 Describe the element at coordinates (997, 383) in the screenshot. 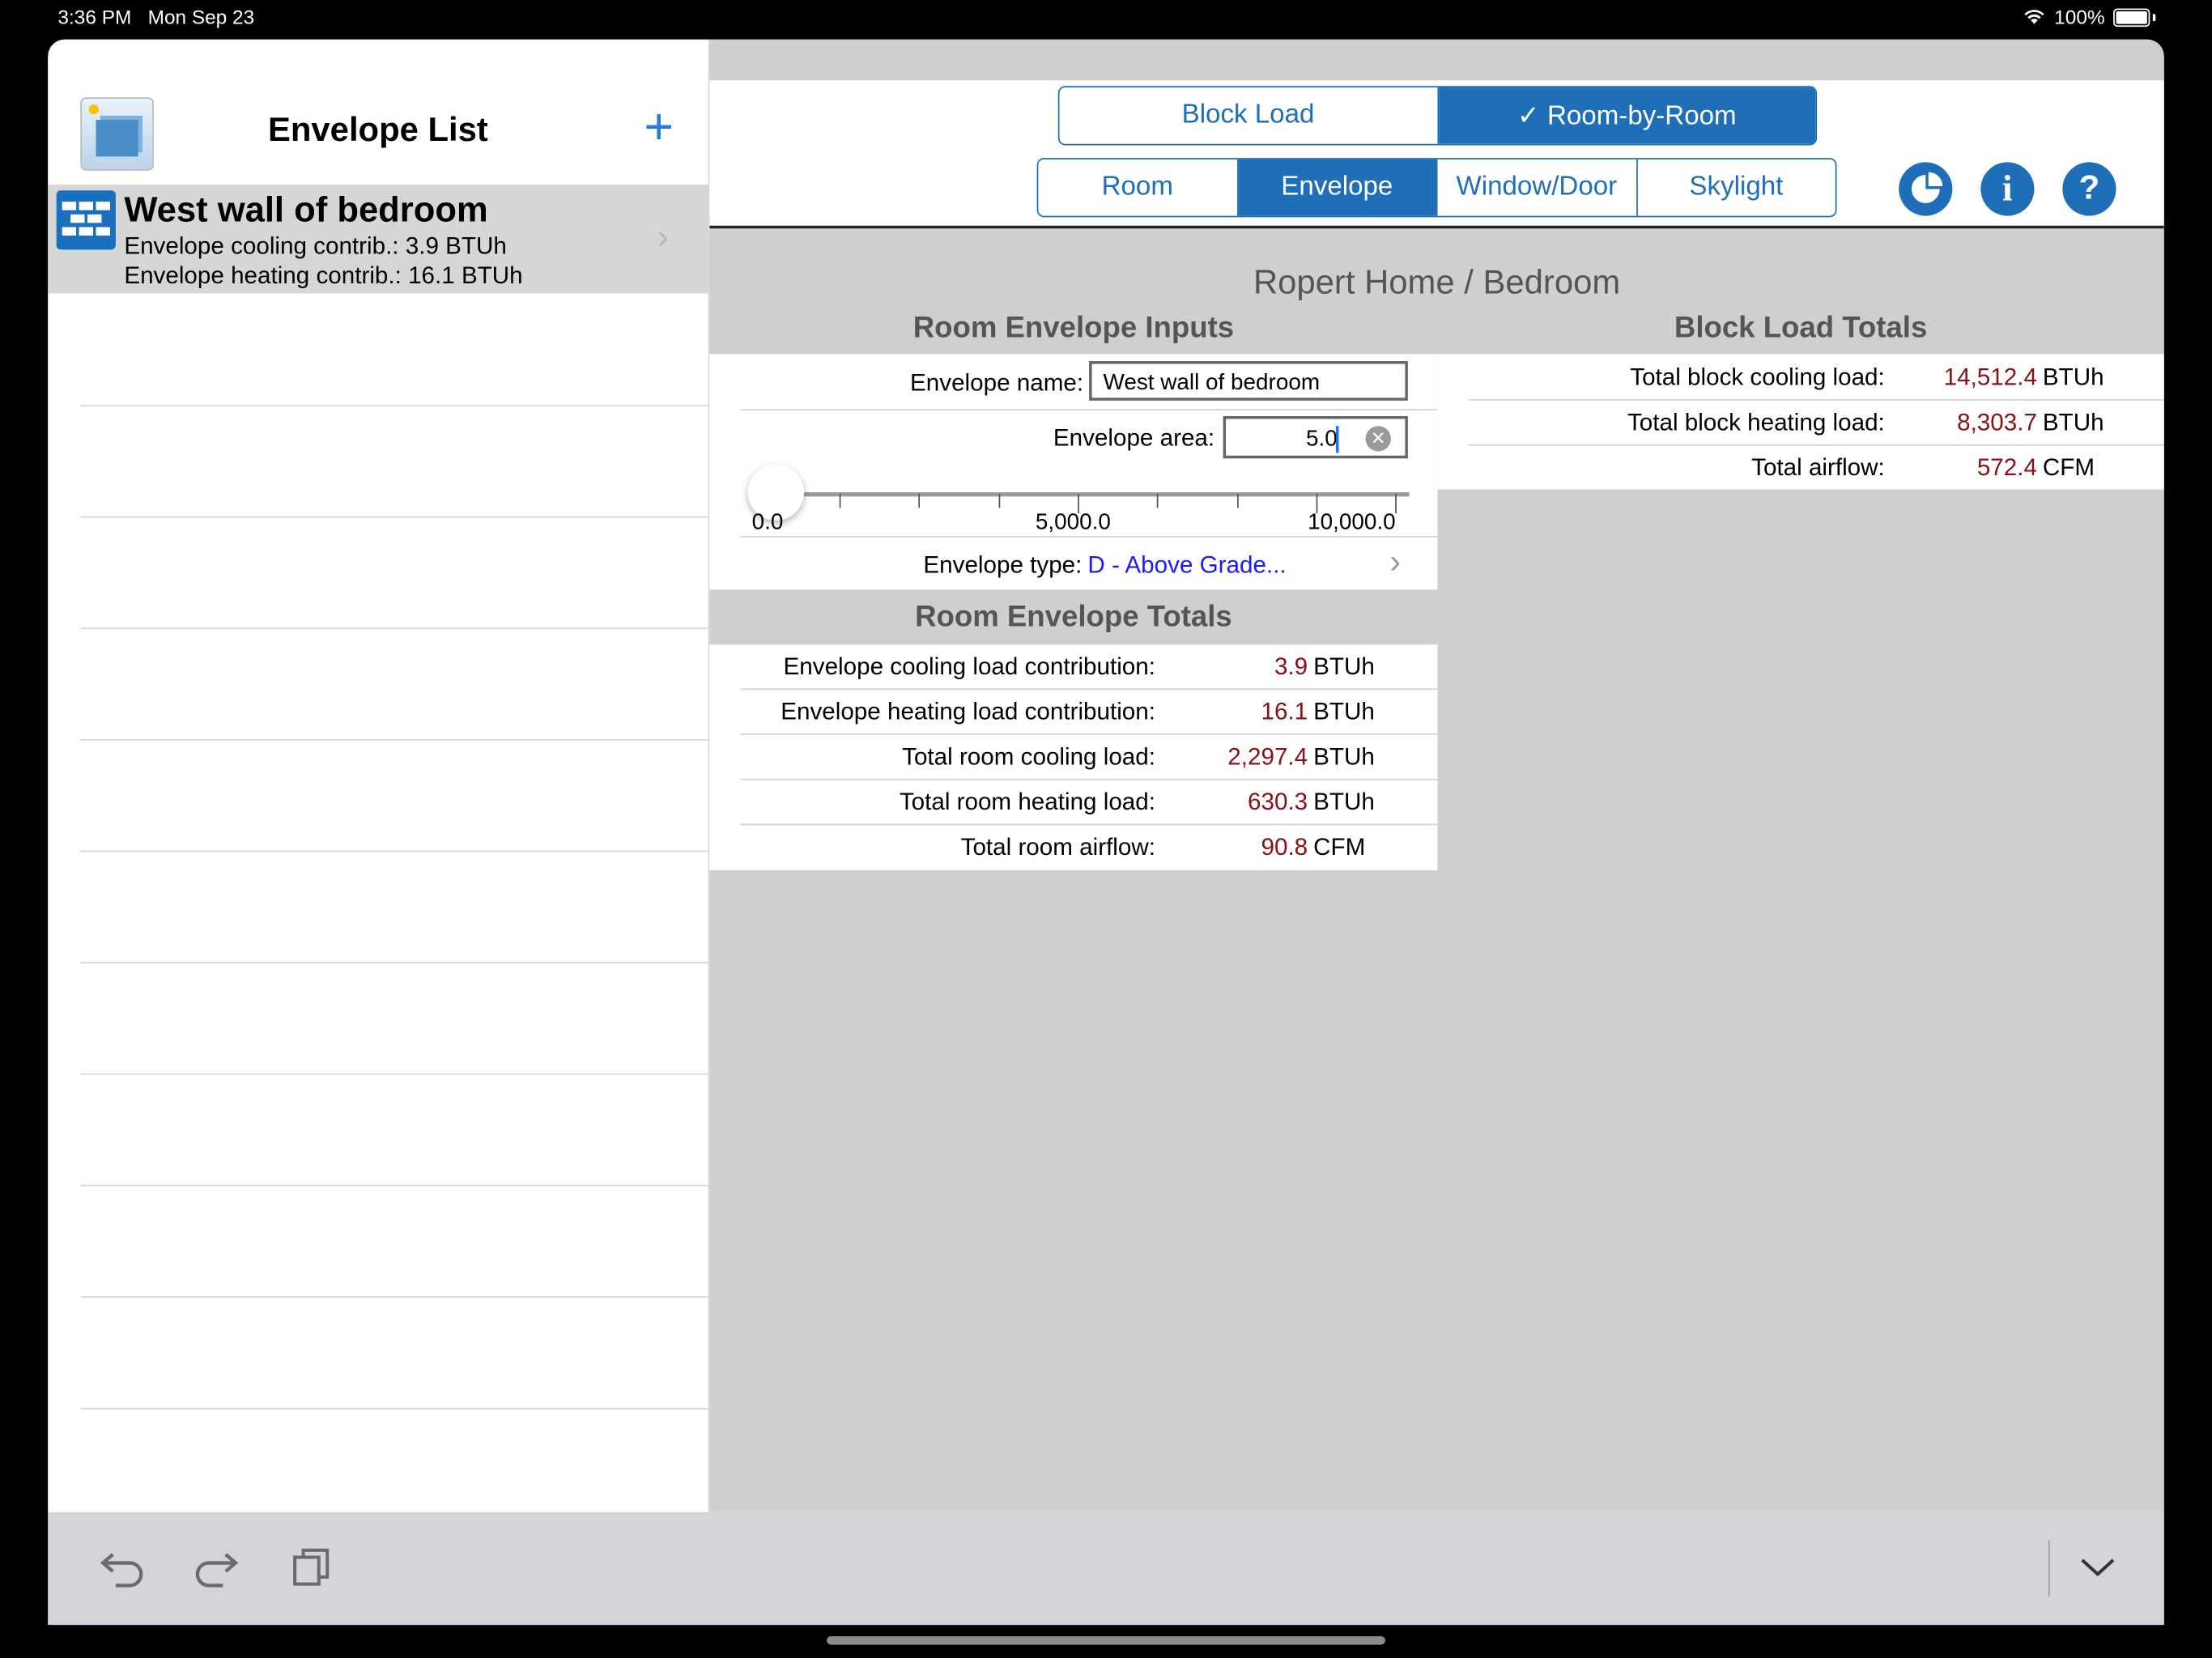

I see `envelope-name-label: Envelope name:` at that location.